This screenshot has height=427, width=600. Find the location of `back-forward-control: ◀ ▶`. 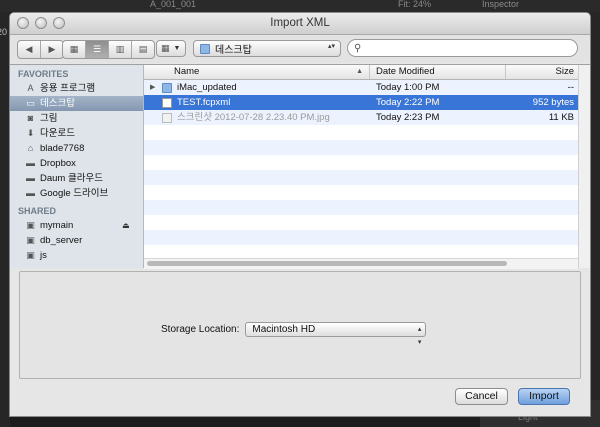

back-forward-control: ◀ ▶ is located at coordinates (40, 49).